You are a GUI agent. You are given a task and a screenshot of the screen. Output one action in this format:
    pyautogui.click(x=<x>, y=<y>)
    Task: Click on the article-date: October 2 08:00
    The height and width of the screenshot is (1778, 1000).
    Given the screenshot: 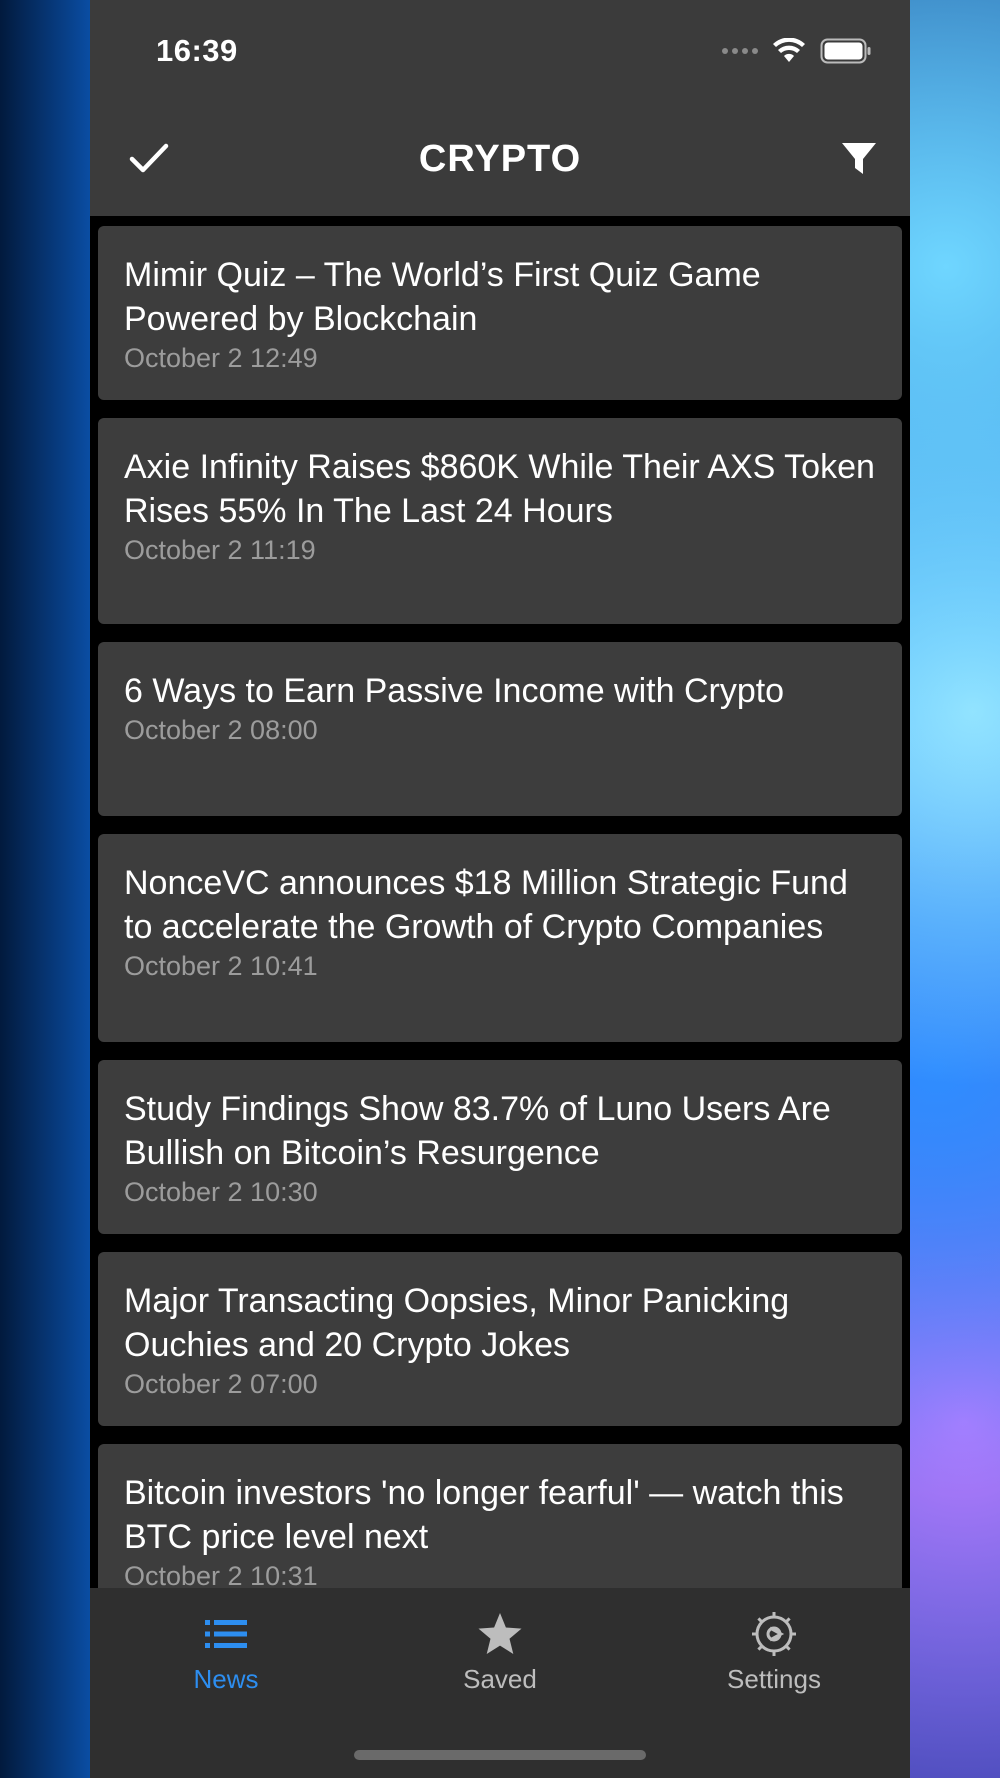 What is the action you would take?
    pyautogui.click(x=221, y=730)
    